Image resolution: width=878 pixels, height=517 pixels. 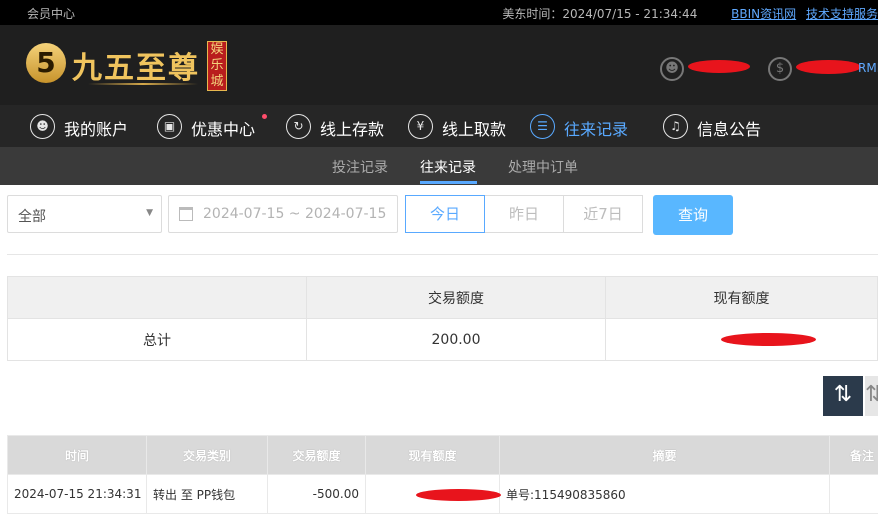 What do you see at coordinates (543, 167) in the screenshot?
I see `tab-pending-orders: 处理中订单` at bounding box center [543, 167].